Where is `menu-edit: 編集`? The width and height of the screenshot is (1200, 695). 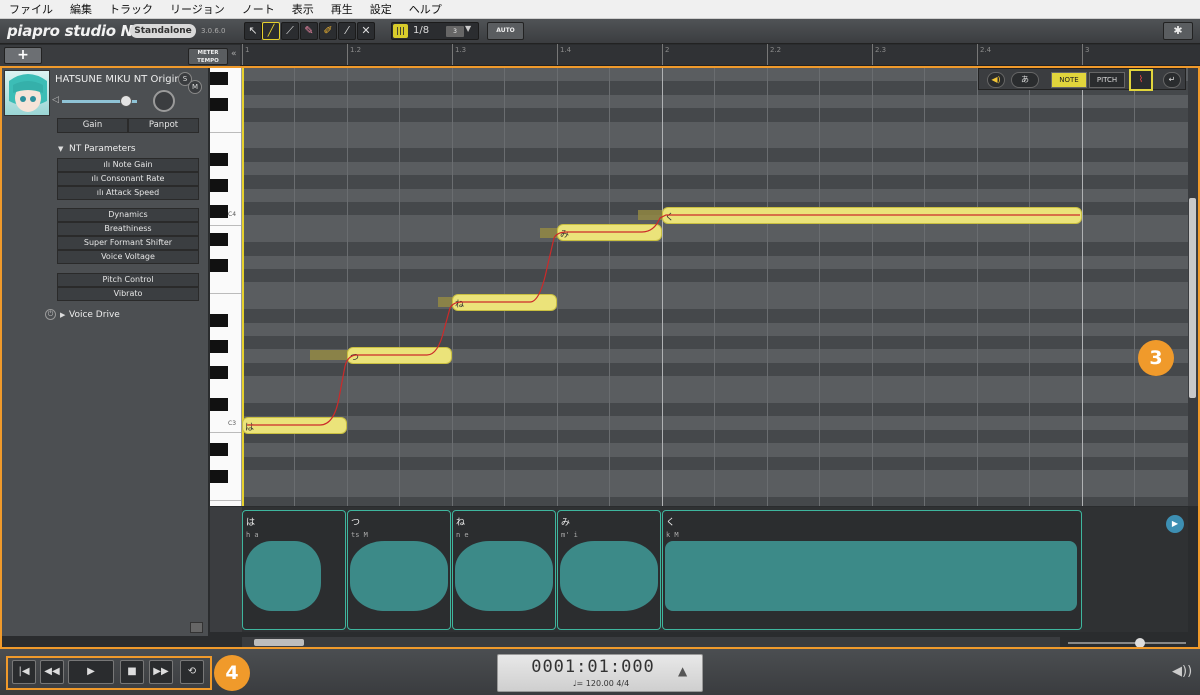
menu-edit: 編集 is located at coordinates (80, 9).